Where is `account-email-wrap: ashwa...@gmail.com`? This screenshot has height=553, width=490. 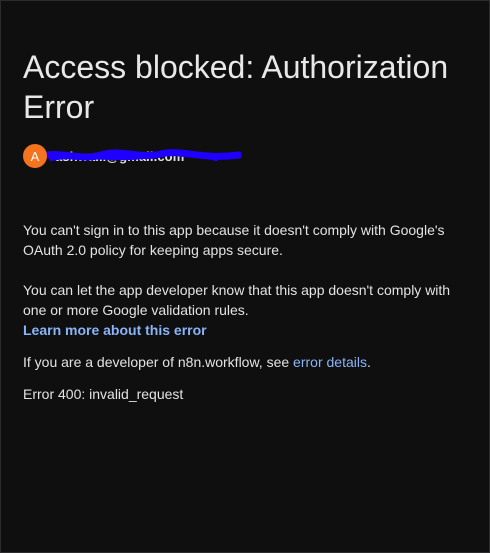
account-email-wrap: ashwa...@gmail.com is located at coordinates (141, 156).